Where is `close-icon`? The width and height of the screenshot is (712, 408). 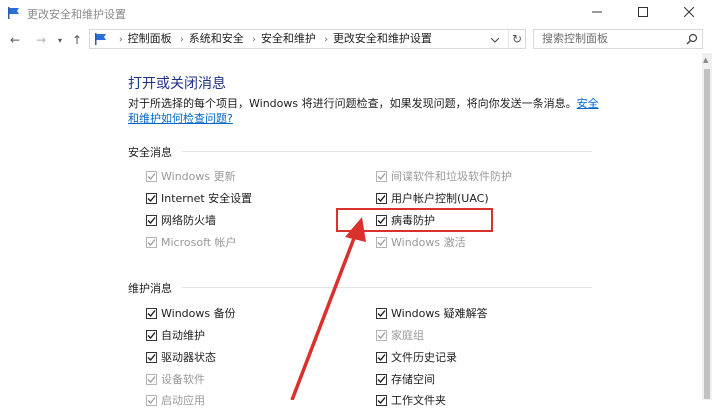 close-icon is located at coordinates (689, 13).